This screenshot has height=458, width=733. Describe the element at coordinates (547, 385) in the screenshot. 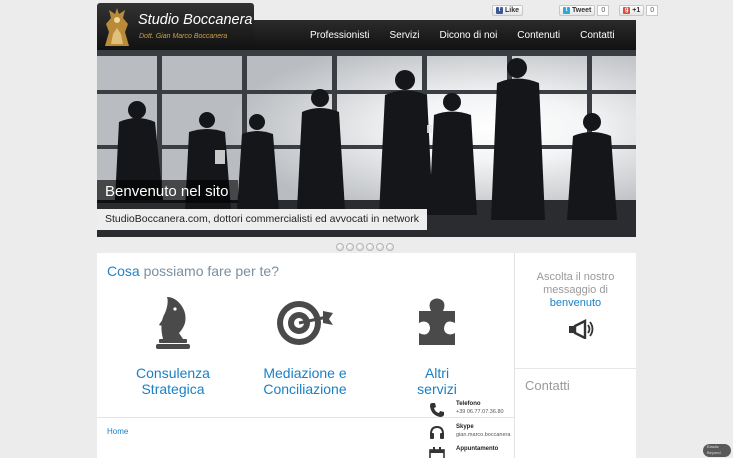

I see `contacts-title: Contatti` at that location.